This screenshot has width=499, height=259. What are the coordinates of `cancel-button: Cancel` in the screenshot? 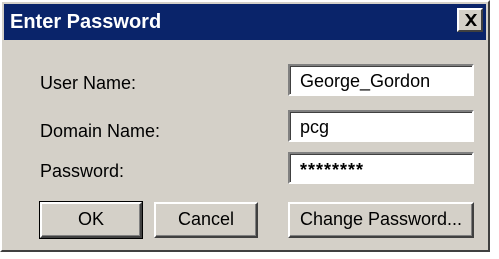 It's located at (206, 220).